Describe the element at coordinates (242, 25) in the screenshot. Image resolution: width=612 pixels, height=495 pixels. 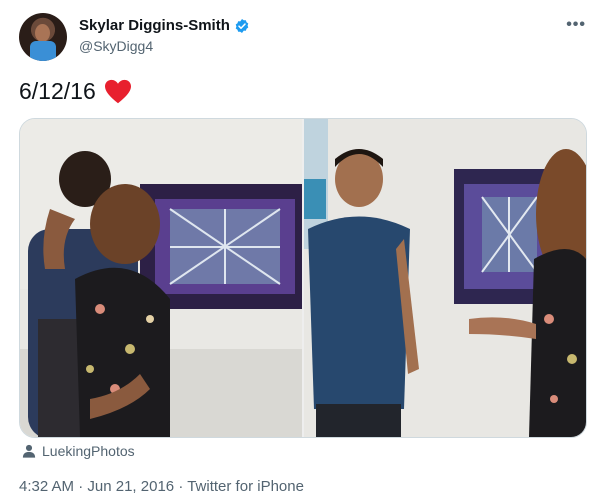
I see `verified-badge-icon` at that location.